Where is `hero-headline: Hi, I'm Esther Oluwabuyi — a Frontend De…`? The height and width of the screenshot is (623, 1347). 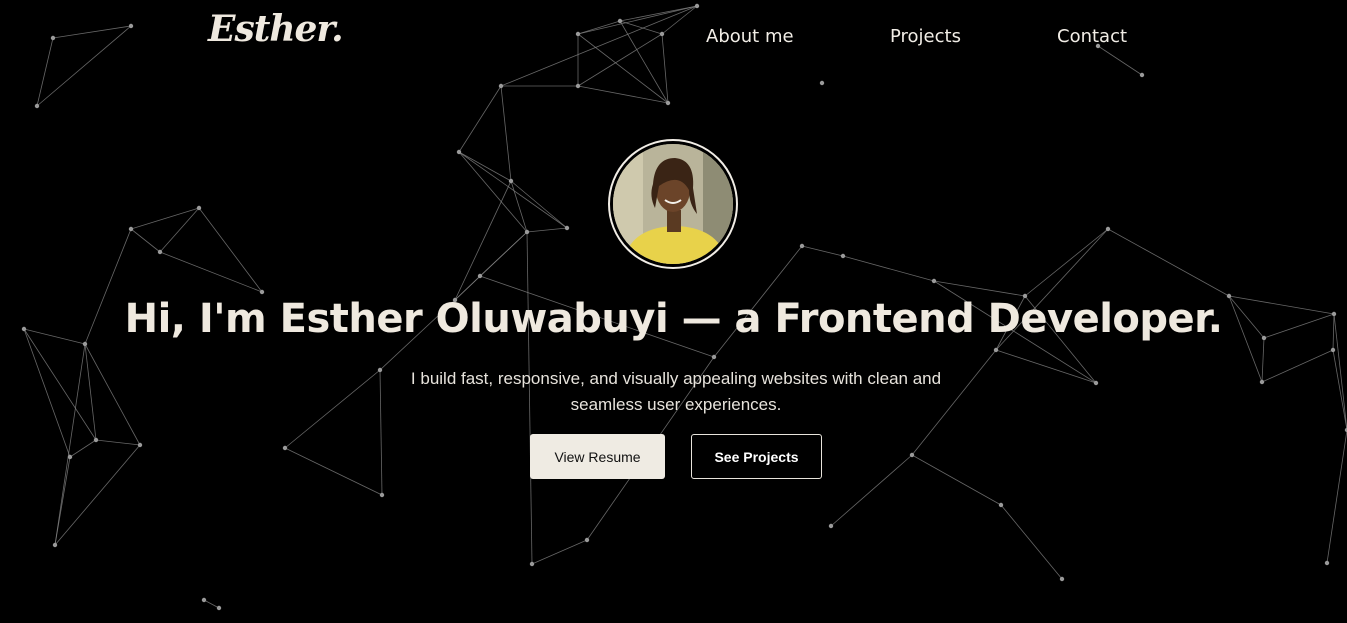 hero-headline: Hi, I'm Esther Oluwabuyi — a Frontend De… is located at coordinates (673, 319).